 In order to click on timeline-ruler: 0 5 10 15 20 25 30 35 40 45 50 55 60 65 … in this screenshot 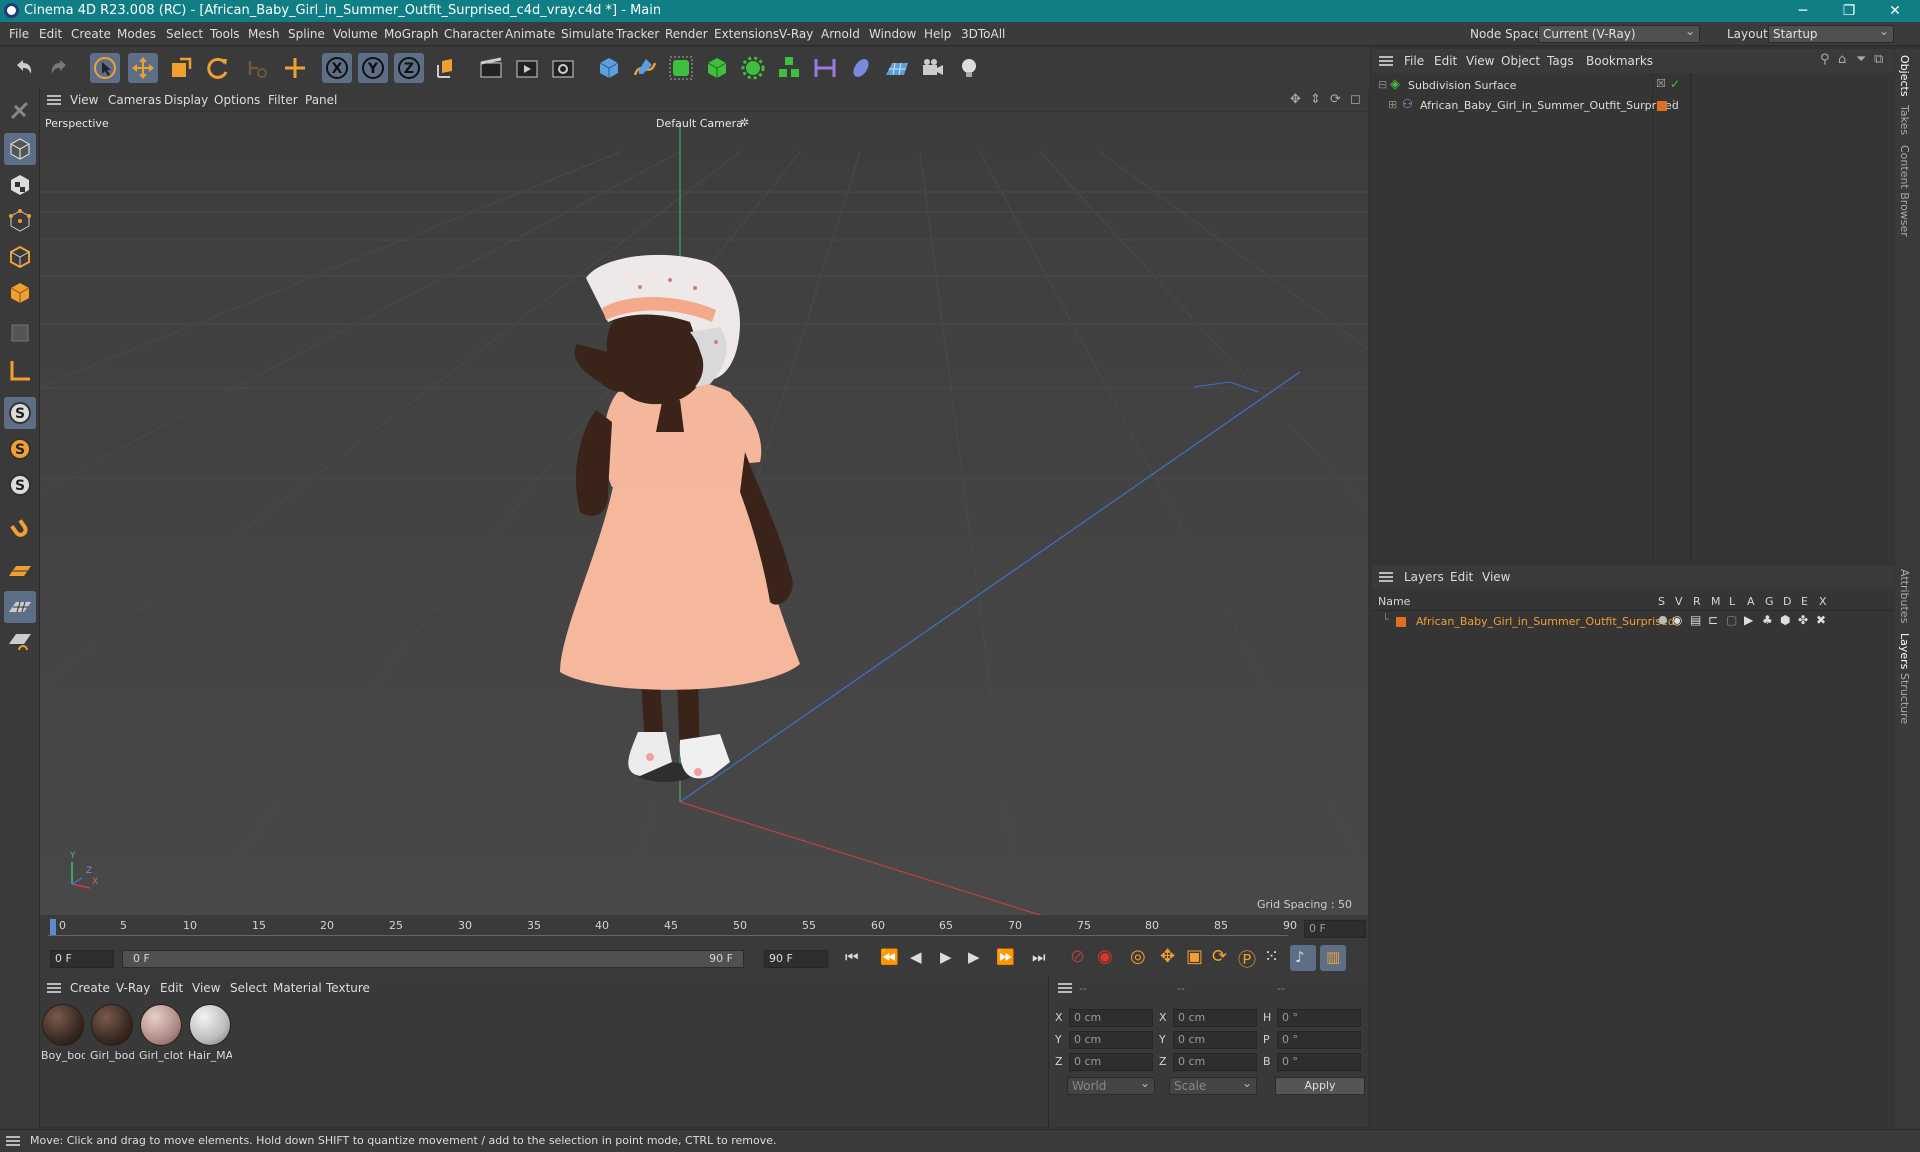, I will do `click(674, 927)`.